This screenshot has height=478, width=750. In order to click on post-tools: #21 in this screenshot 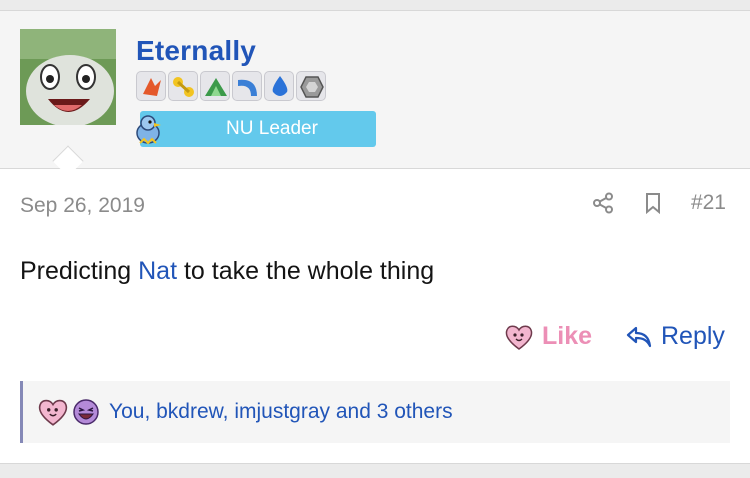, I will do `click(658, 203)`.